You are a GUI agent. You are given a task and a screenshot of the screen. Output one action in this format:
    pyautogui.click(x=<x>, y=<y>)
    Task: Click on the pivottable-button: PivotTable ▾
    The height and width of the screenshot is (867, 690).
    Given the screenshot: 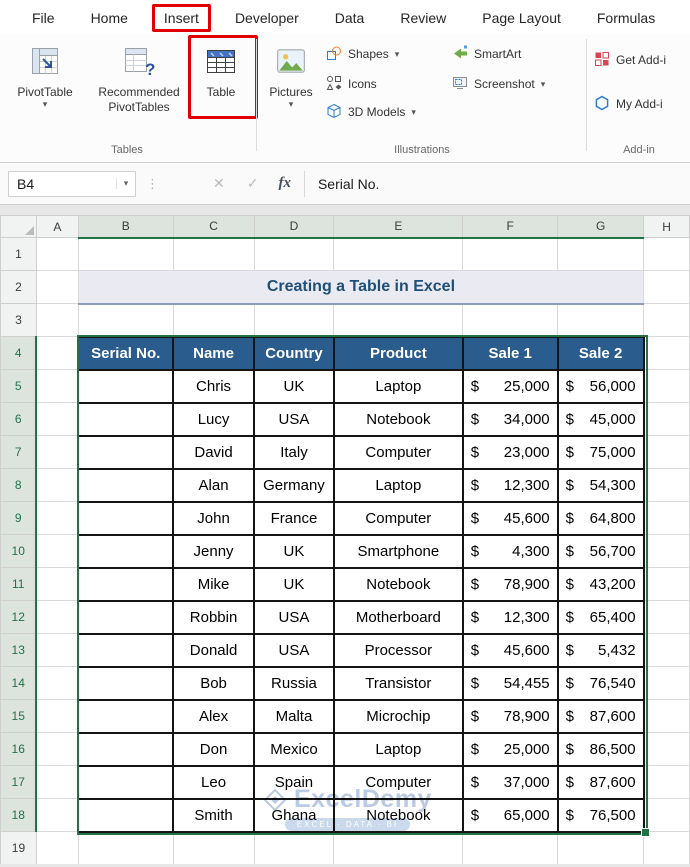 What is the action you would take?
    pyautogui.click(x=45, y=88)
    